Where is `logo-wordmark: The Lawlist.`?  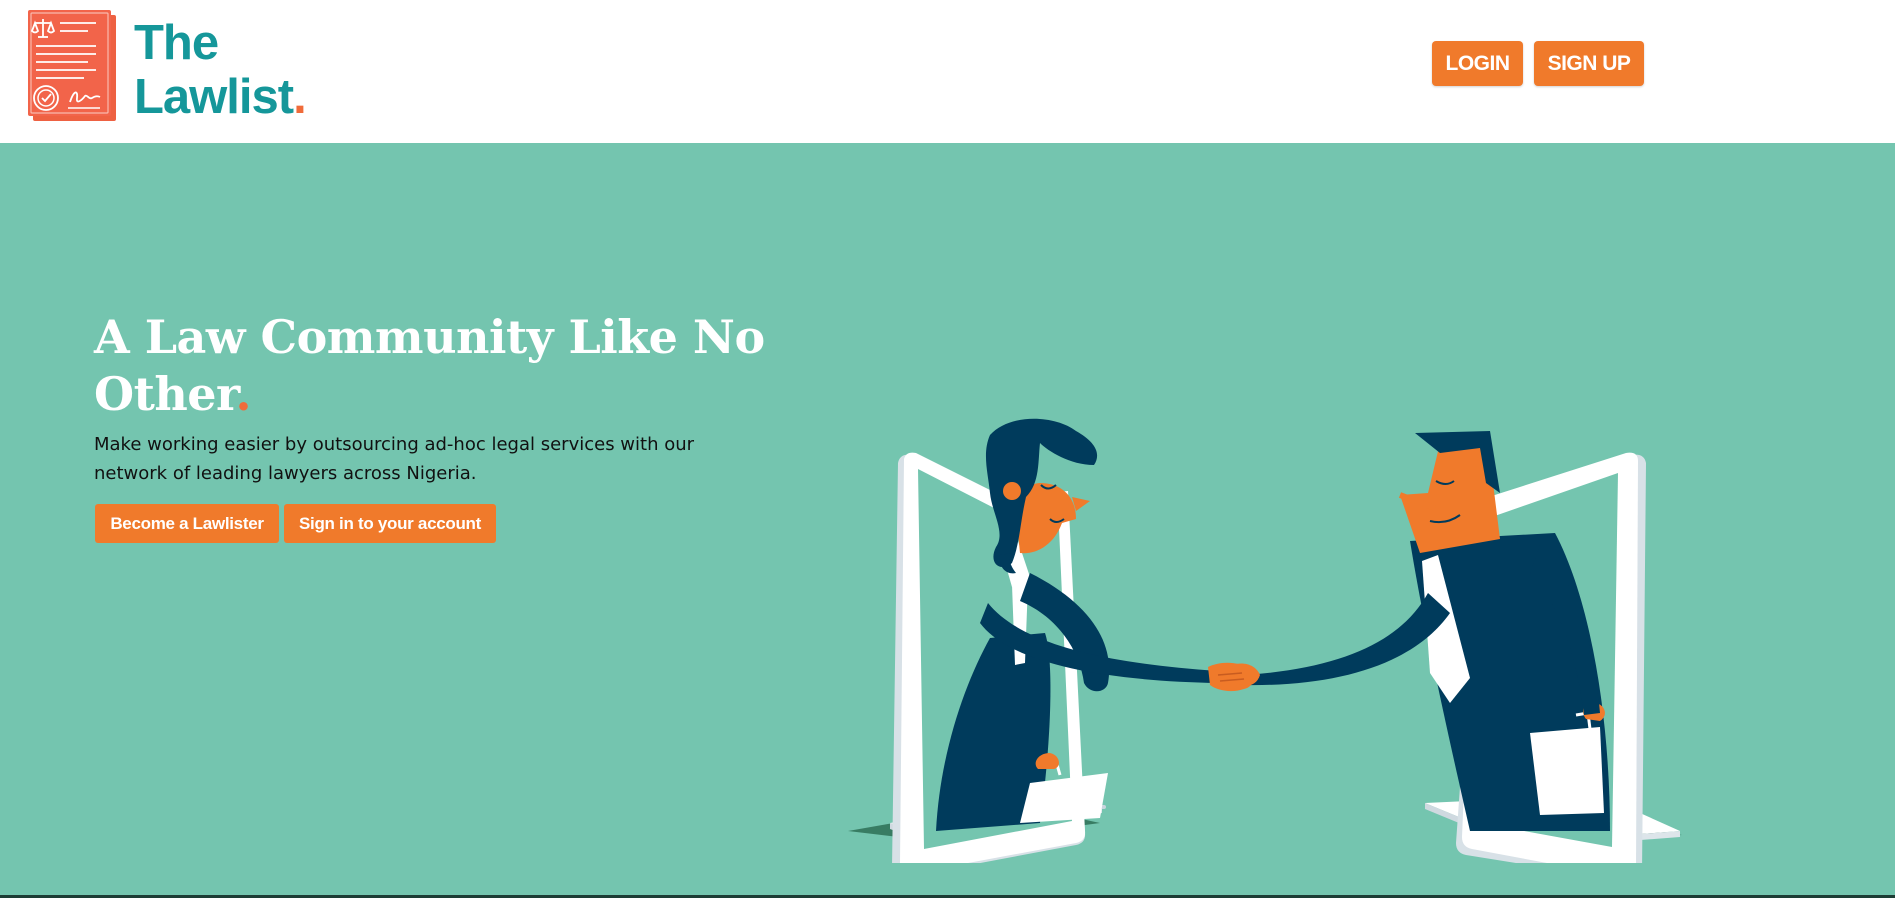 logo-wordmark: The Lawlist. is located at coordinates (220, 70).